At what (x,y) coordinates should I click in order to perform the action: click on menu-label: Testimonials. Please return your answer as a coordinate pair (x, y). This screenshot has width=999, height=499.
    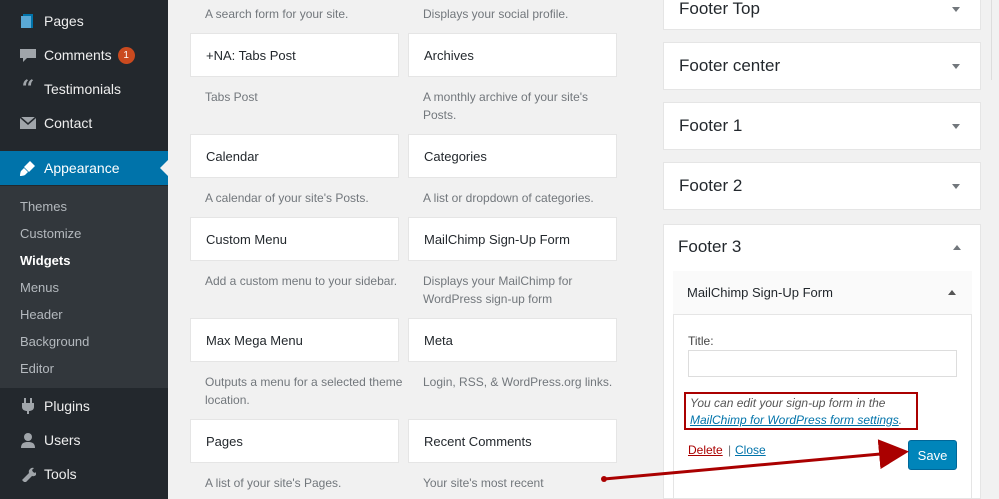
    Looking at the image, I should click on (83, 89).